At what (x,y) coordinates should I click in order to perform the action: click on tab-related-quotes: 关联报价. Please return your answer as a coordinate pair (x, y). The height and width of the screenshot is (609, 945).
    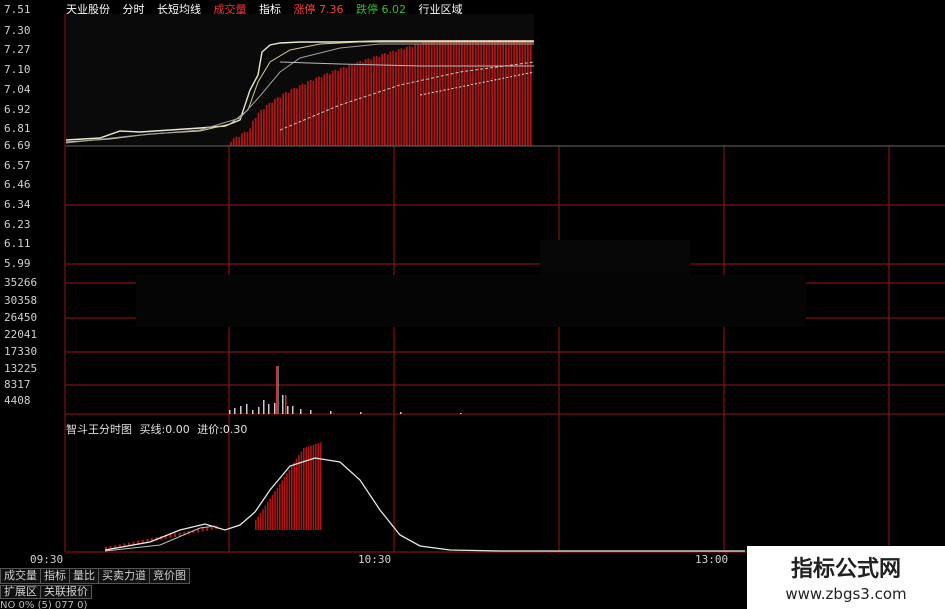
    Looking at the image, I should click on (66, 592).